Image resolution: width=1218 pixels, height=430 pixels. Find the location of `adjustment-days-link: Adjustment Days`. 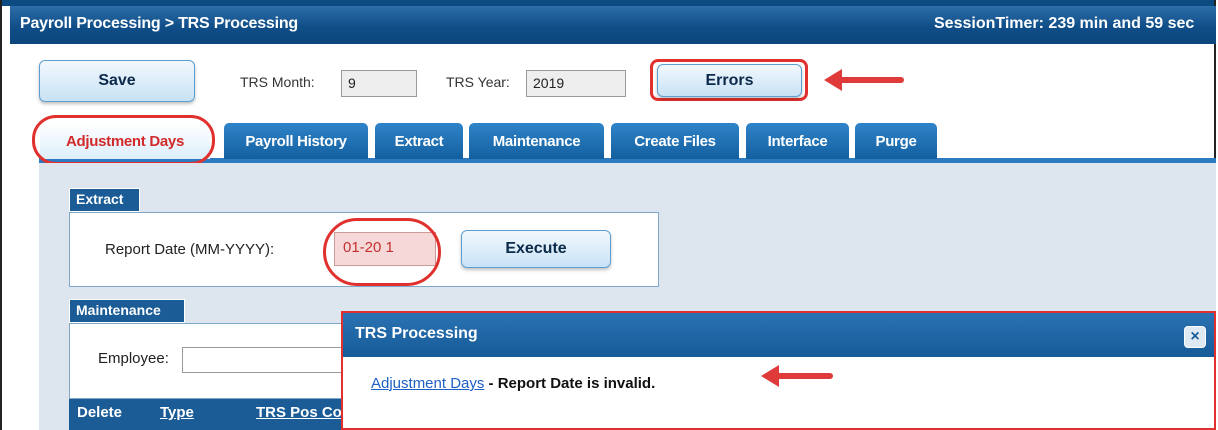

adjustment-days-link: Adjustment Days is located at coordinates (427, 383).